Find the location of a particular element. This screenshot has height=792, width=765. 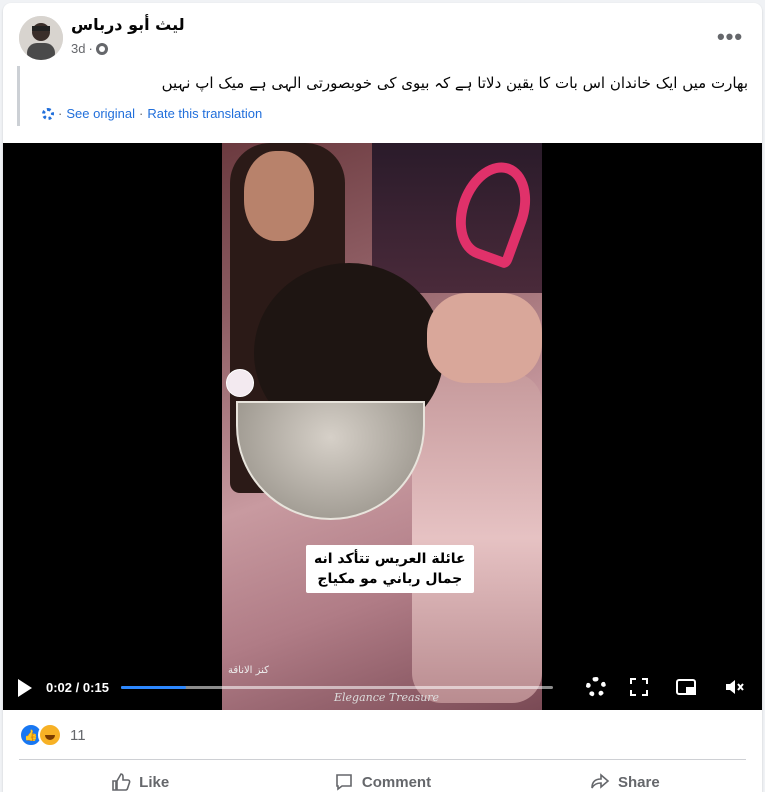

translation-links: · See original · Rate this translation is located at coordinates (152, 113).